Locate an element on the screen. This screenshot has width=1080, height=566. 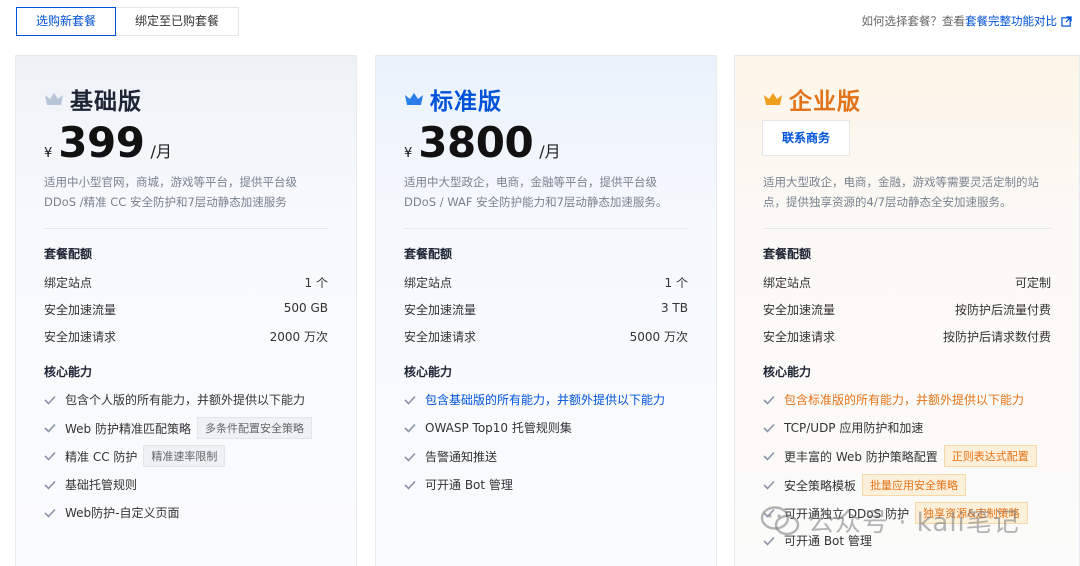
feature-tag: 正则表达式配置 is located at coordinates (990, 456).